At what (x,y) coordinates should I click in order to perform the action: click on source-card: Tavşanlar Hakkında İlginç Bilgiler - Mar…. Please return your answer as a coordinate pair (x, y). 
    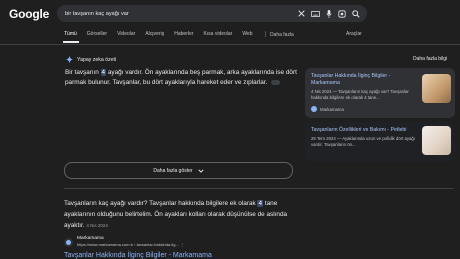
    Looking at the image, I should click on (380, 93).